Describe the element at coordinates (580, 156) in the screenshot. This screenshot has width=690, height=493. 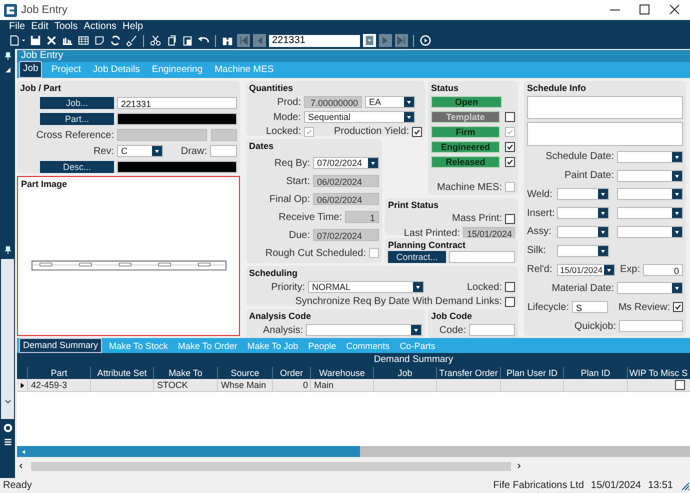
I see `field-label: Schedule Date:` at that location.